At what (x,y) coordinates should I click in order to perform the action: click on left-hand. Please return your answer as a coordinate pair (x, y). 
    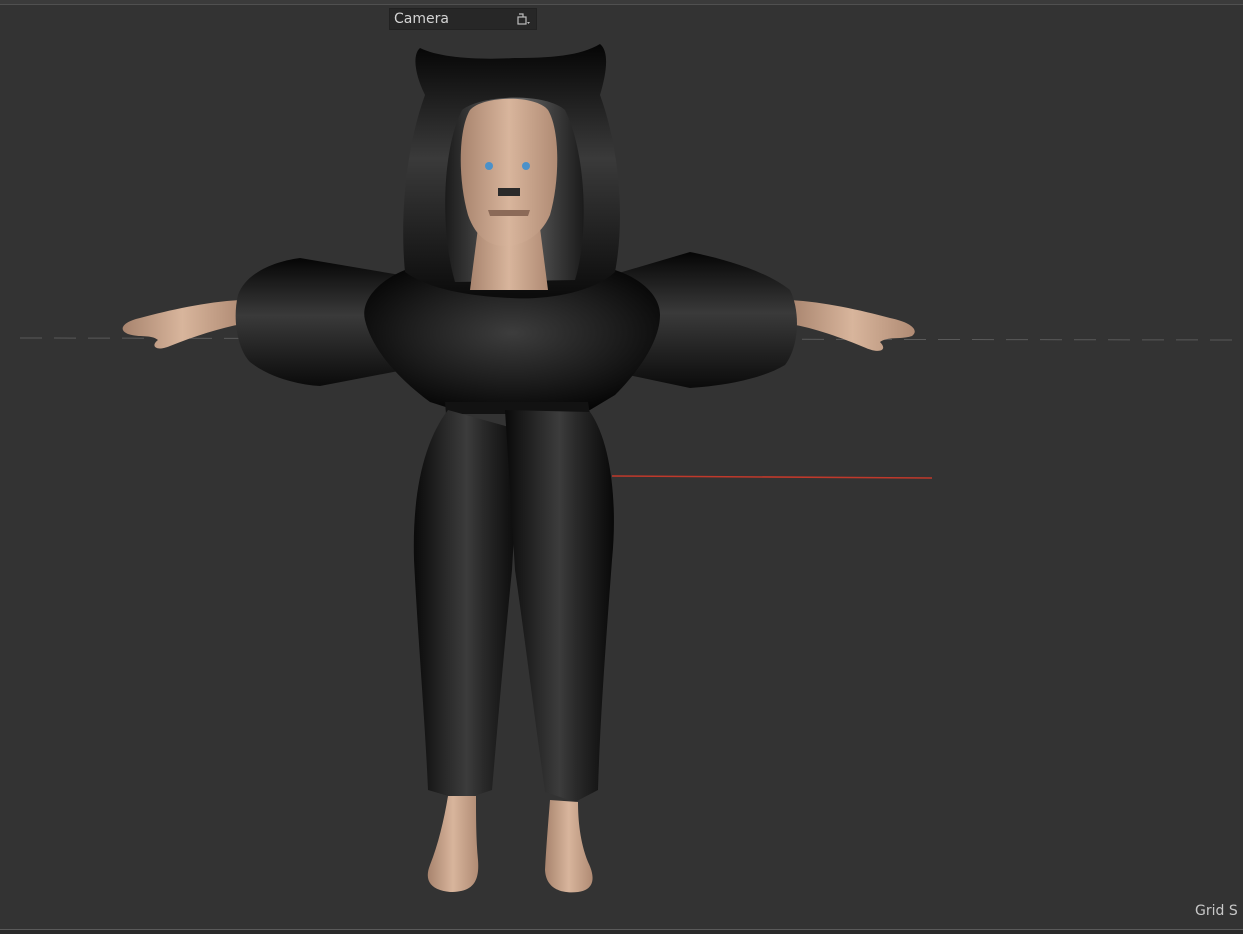
    Looking at the image, I should click on (182, 324).